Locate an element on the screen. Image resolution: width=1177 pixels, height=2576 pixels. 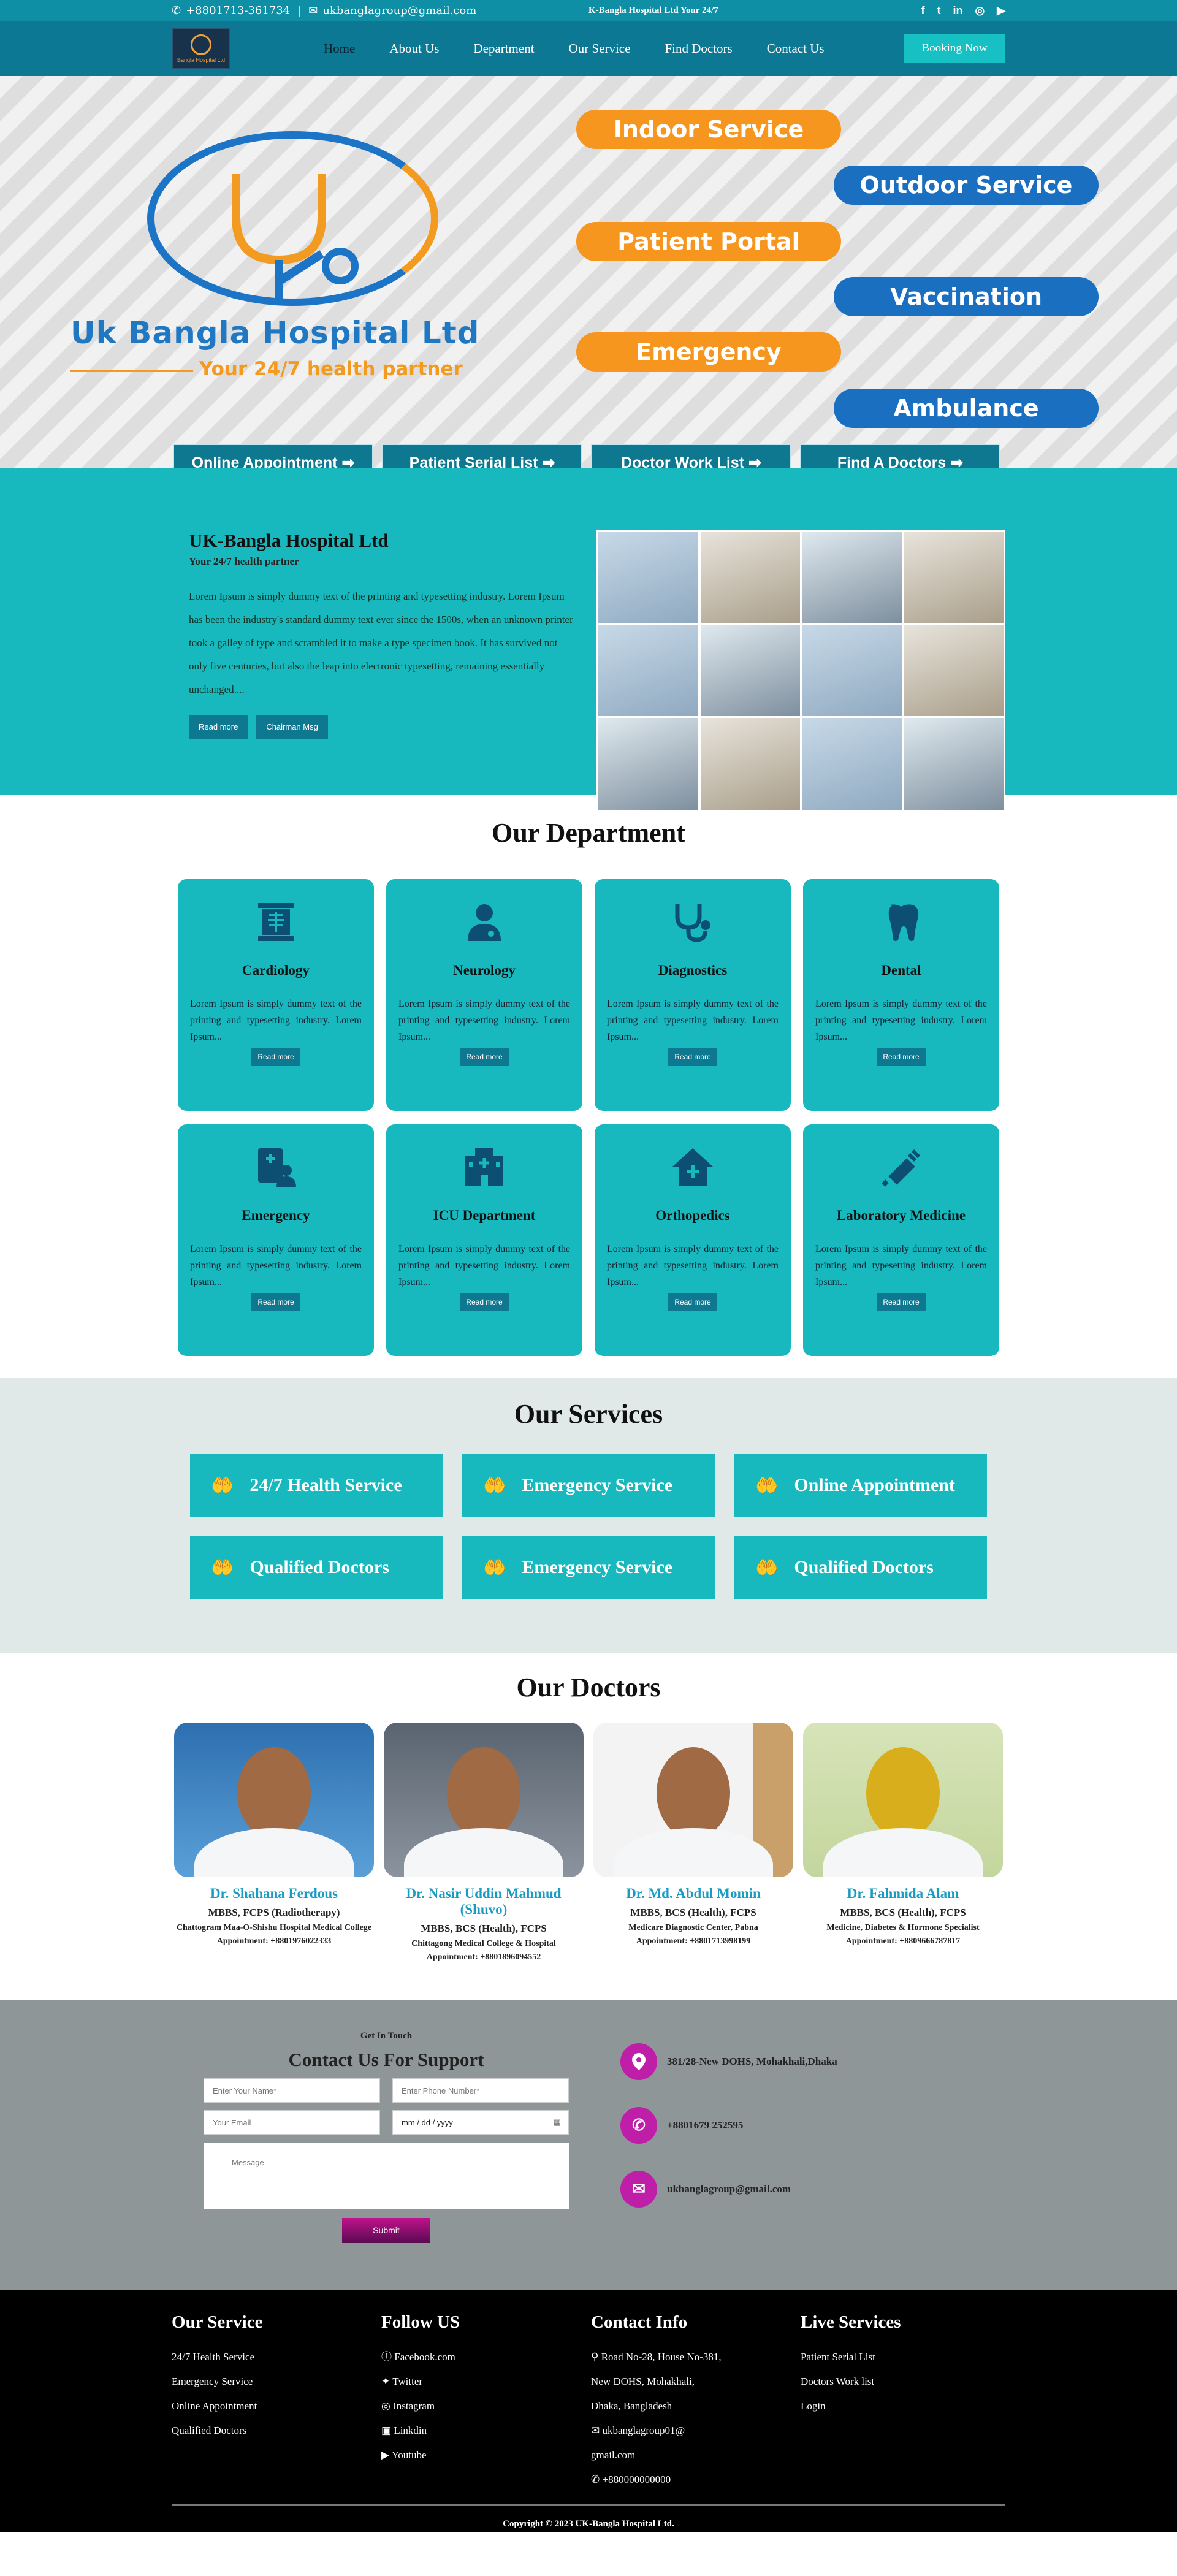
nav-about-us: About Us is located at coordinates (414, 48).